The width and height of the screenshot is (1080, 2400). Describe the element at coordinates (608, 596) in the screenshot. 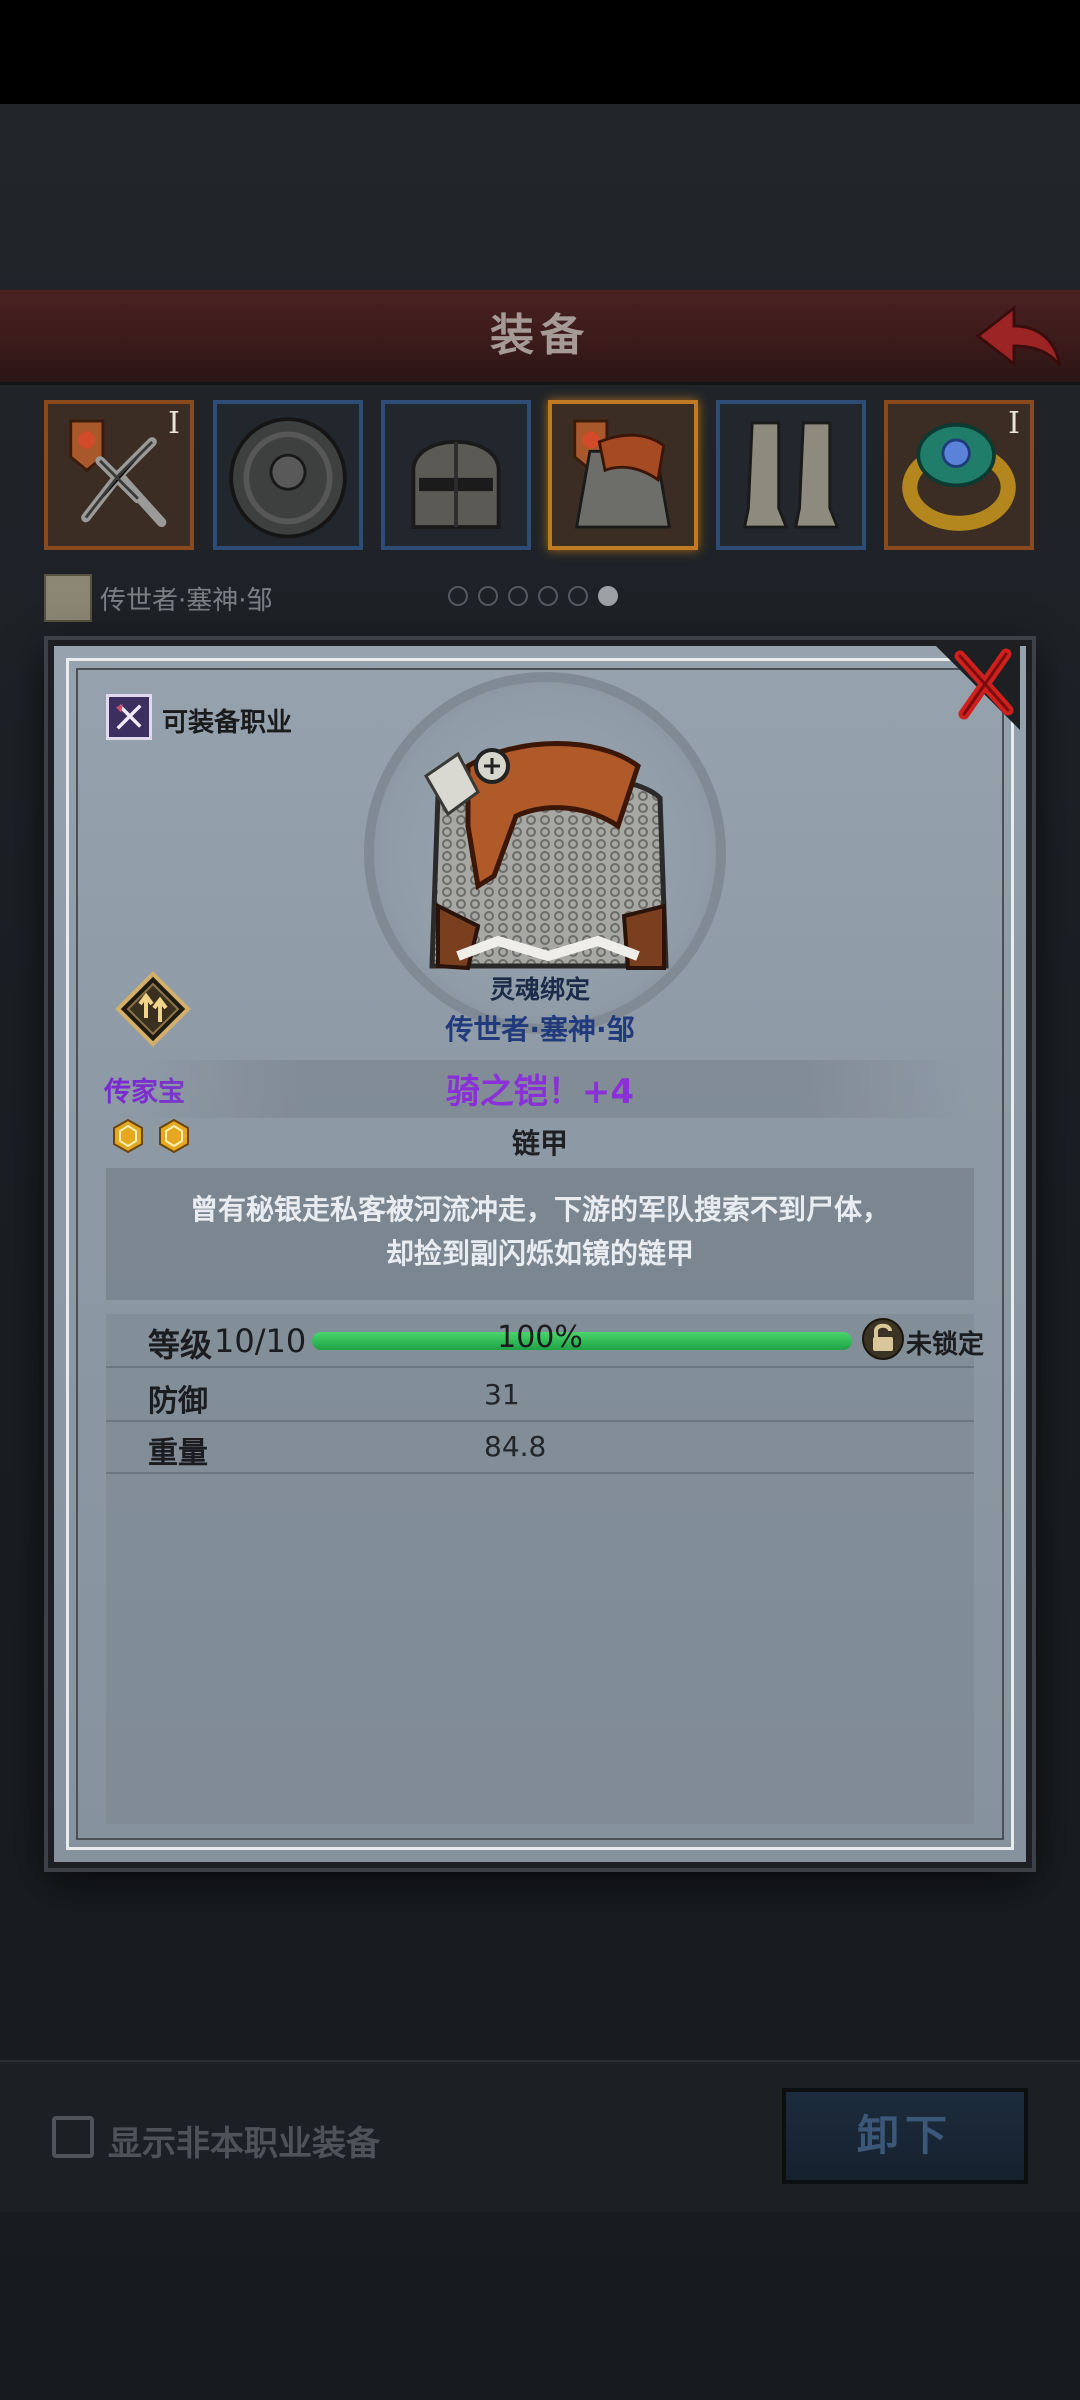

I see `page-dot-active` at that location.